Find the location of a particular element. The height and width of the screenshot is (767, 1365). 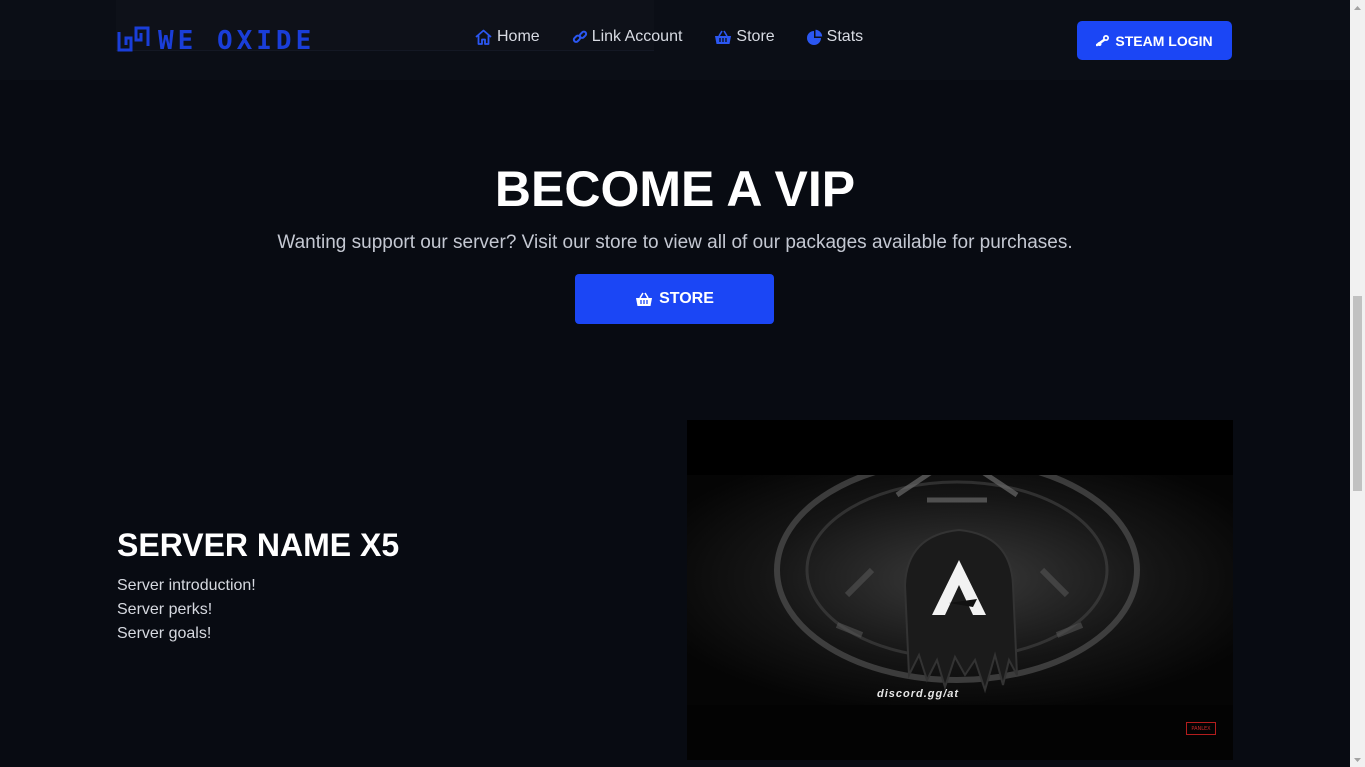

server-line-perks: Server perks! is located at coordinates (165, 609).